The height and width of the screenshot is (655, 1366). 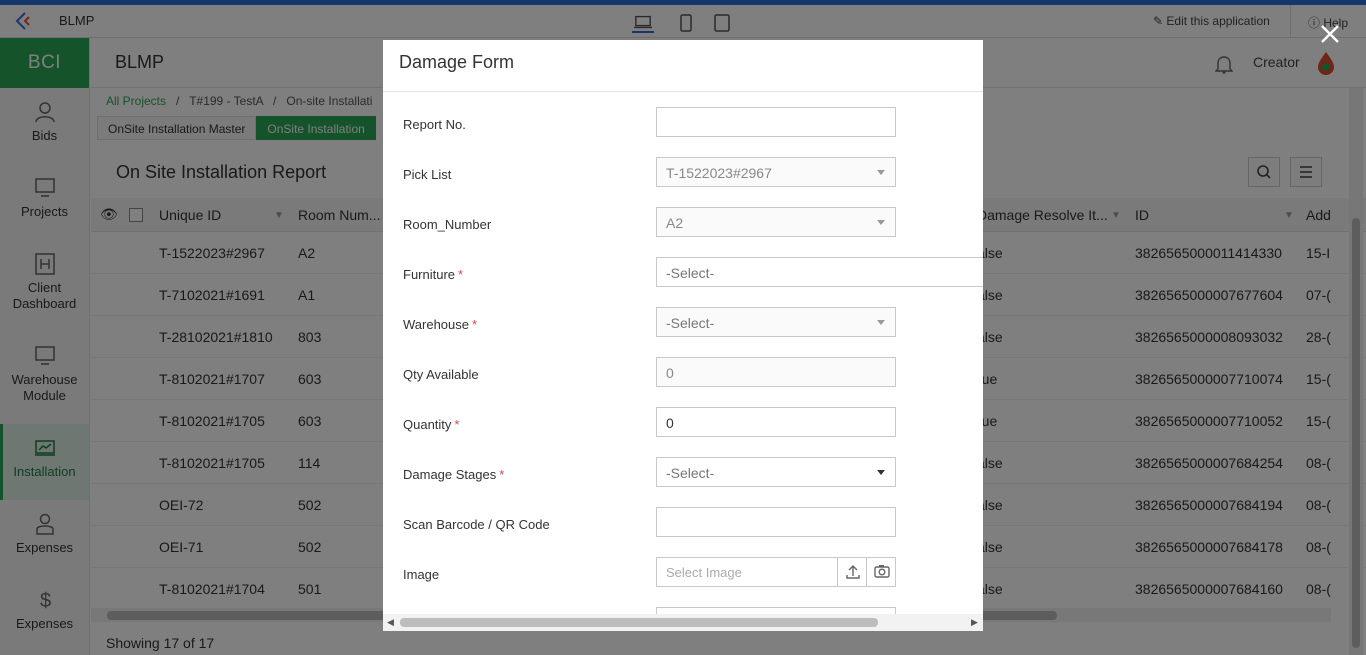 What do you see at coordinates (776, 322) in the screenshot?
I see `warehouse-select: -Select-` at bounding box center [776, 322].